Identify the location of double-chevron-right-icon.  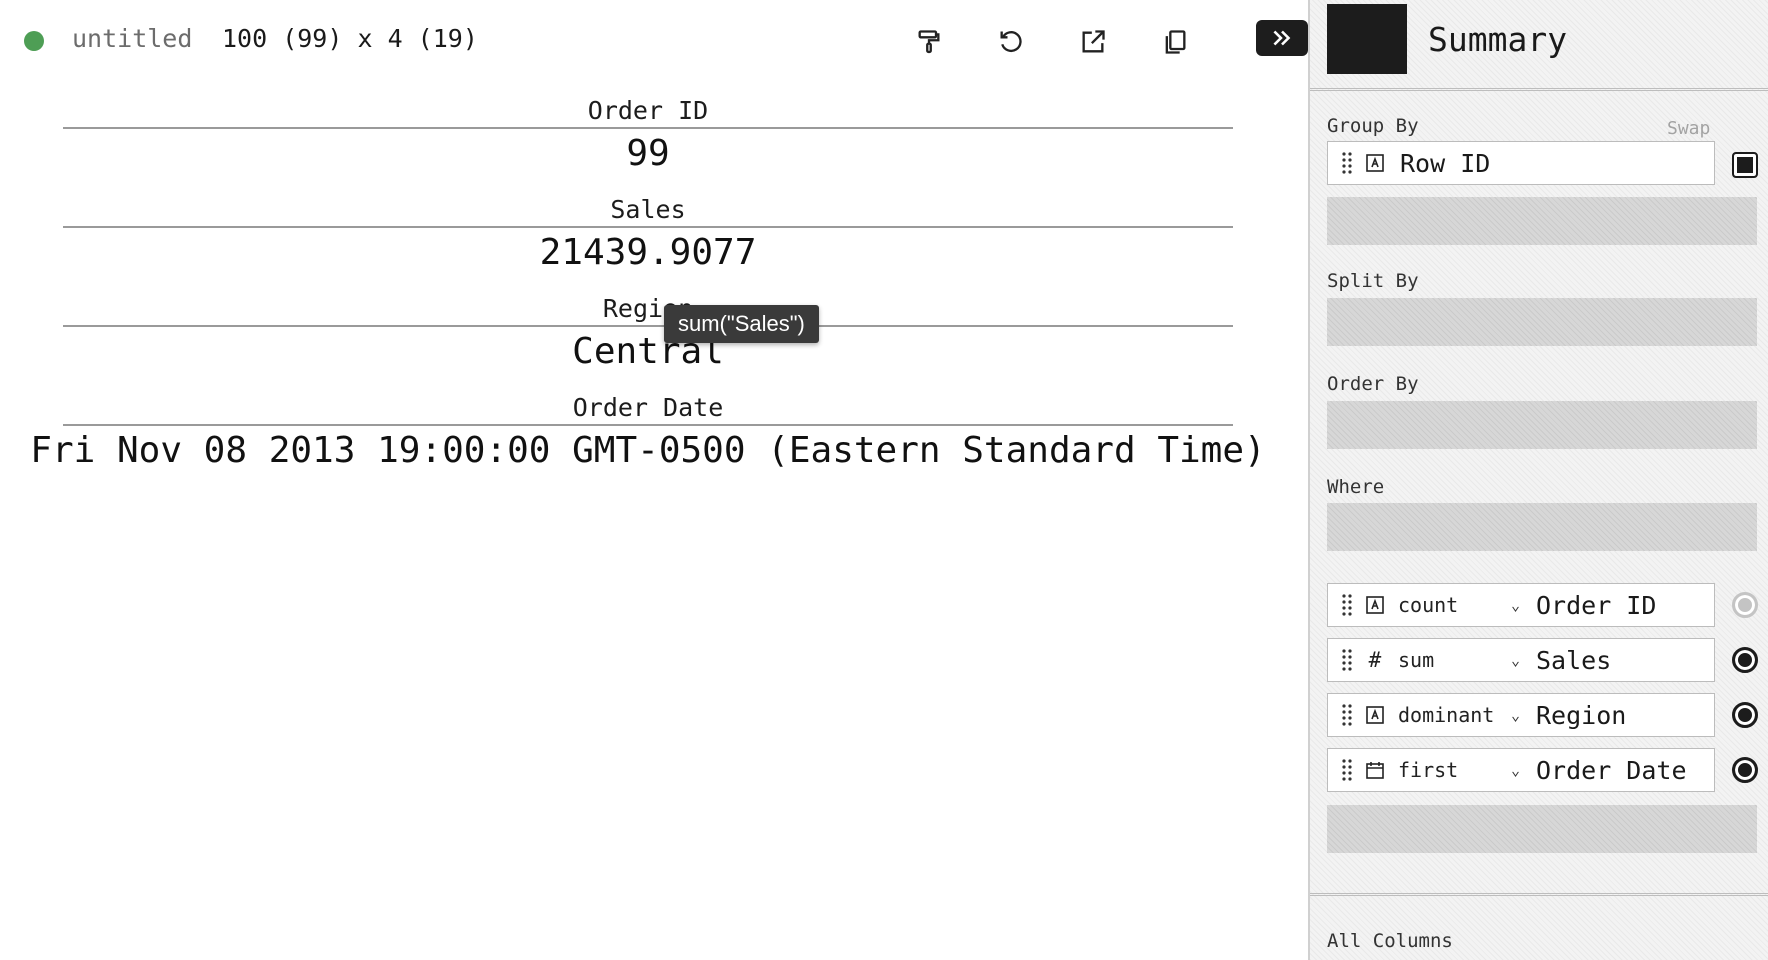
(1282, 38).